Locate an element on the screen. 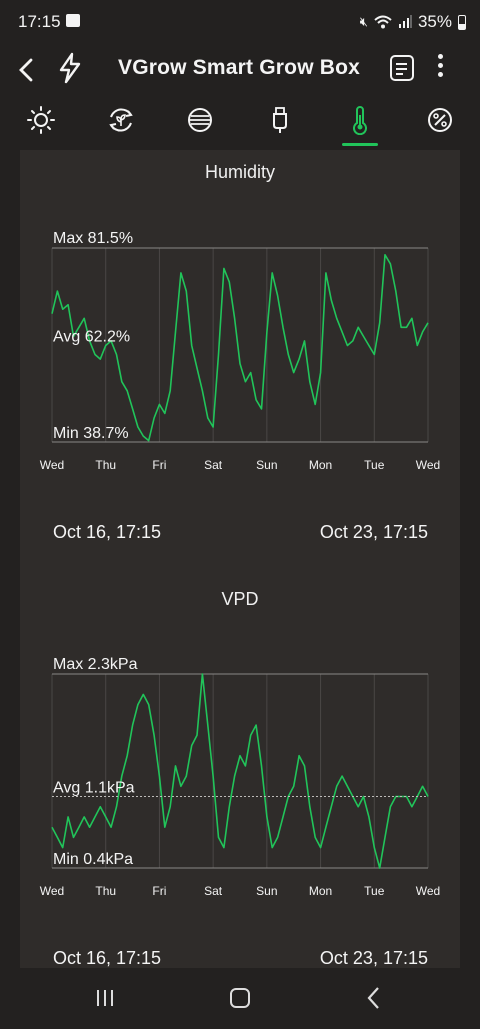 Image resolution: width=480 pixels, height=1029 pixels. wifi-icon is located at coordinates (383, 22).